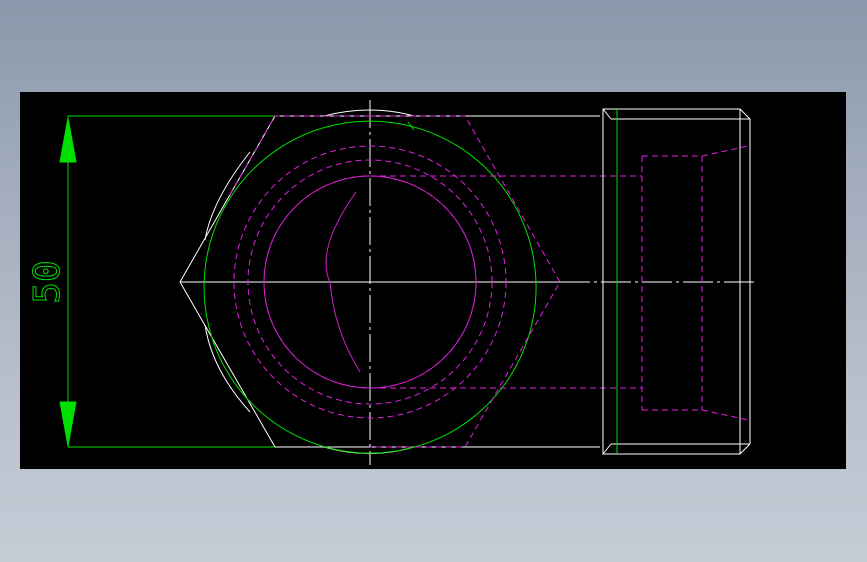 Image resolution: width=867 pixels, height=562 pixels. I want to click on dimension-arrow-top, so click(68, 140).